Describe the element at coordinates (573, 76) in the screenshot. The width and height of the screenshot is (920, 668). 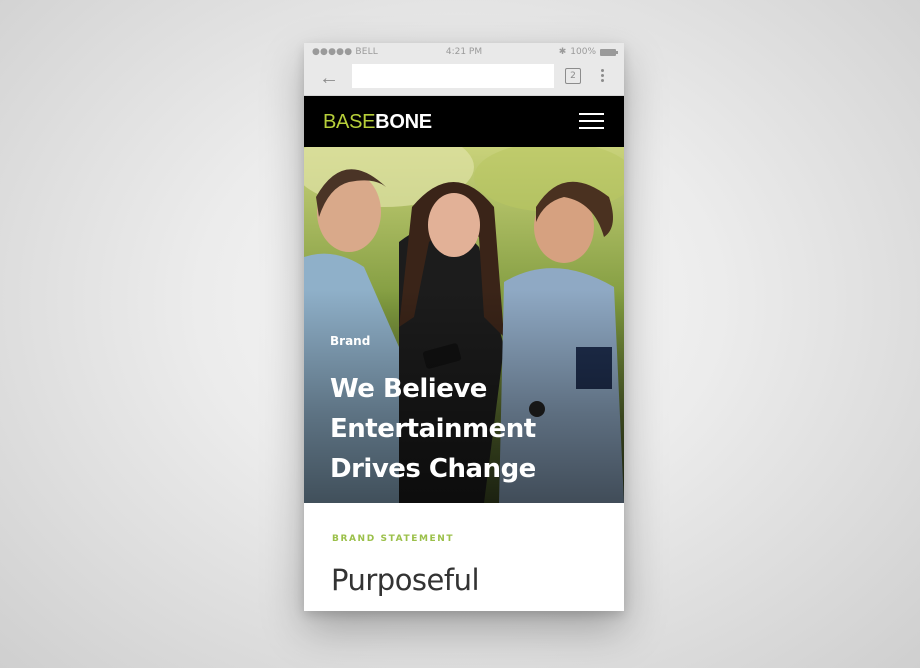
I see `tab-switcher-icon: 2` at that location.